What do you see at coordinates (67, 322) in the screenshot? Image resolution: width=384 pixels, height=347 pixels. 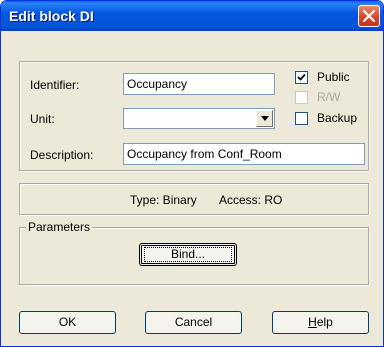 I see `ok-button: OK` at bounding box center [67, 322].